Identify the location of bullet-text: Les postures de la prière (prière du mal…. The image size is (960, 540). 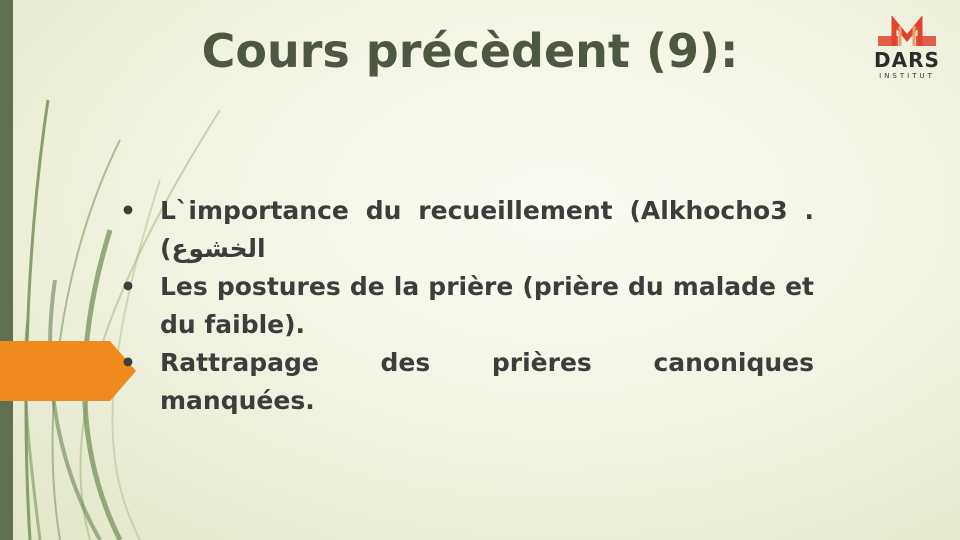
(487, 305).